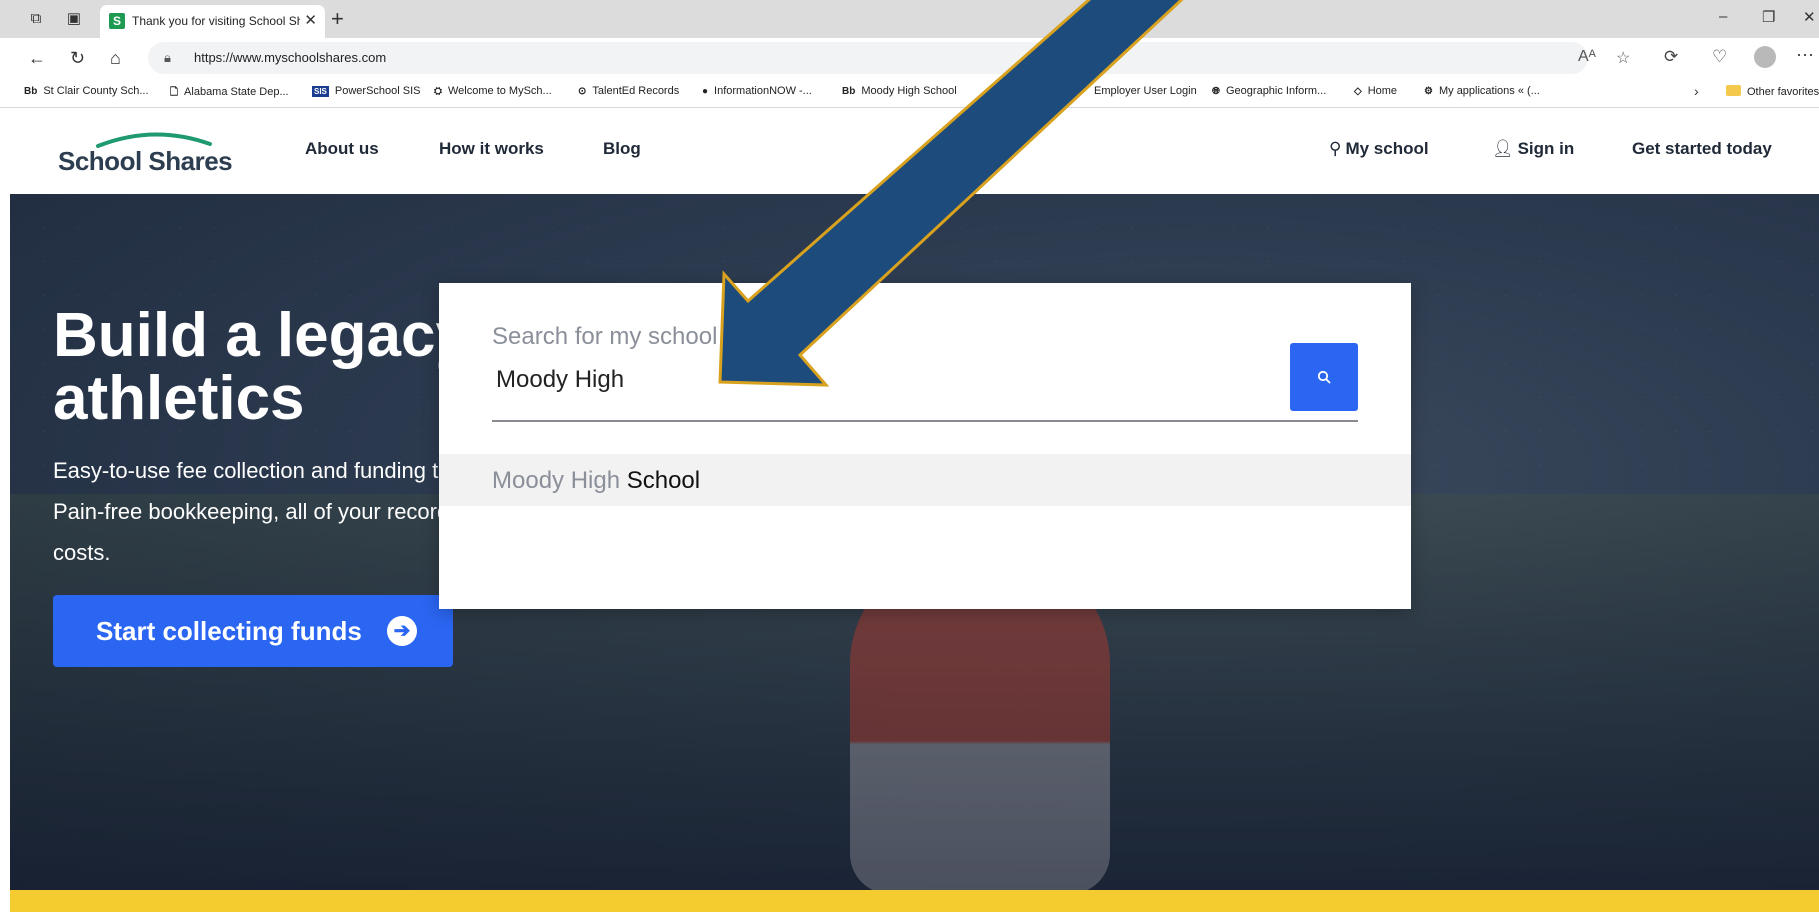  What do you see at coordinates (491, 149) in the screenshot?
I see `nav-how-it-works: How it works` at bounding box center [491, 149].